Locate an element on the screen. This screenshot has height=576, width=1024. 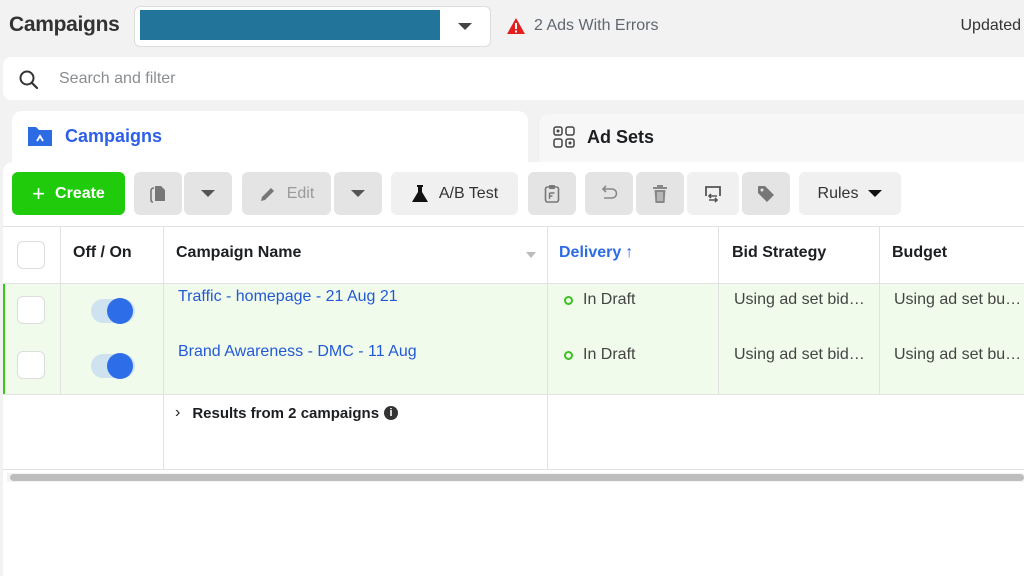
duplicate-icon is located at coordinates (157, 194).